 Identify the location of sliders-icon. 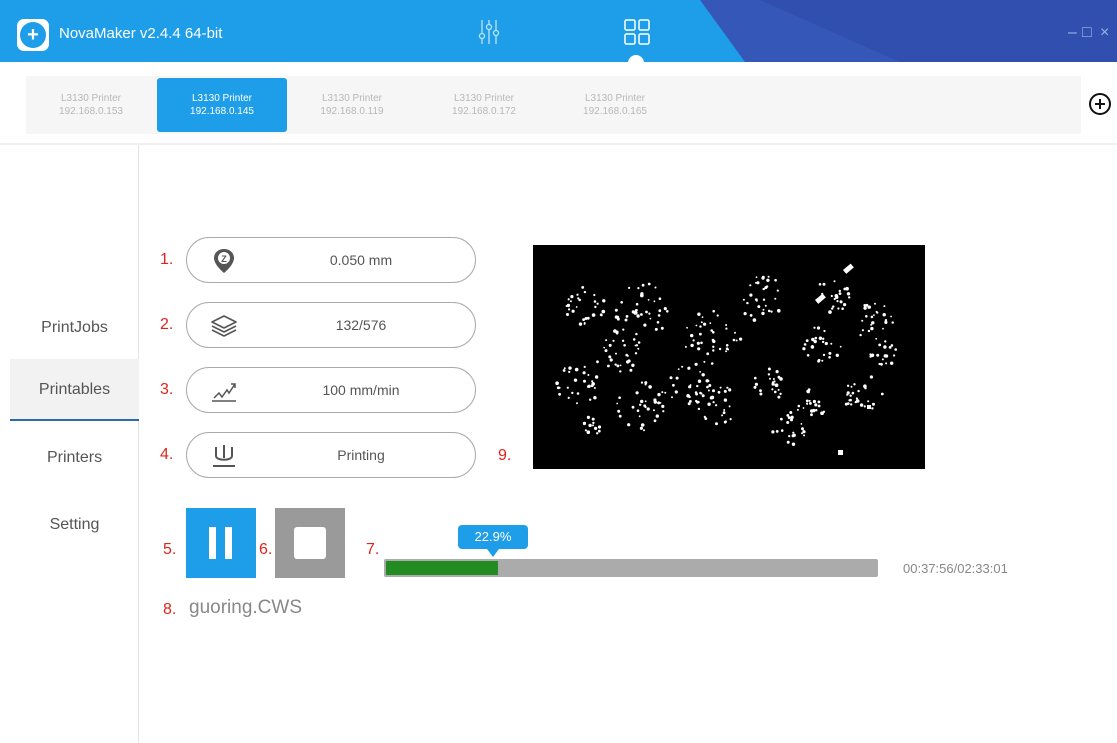
(489, 32).